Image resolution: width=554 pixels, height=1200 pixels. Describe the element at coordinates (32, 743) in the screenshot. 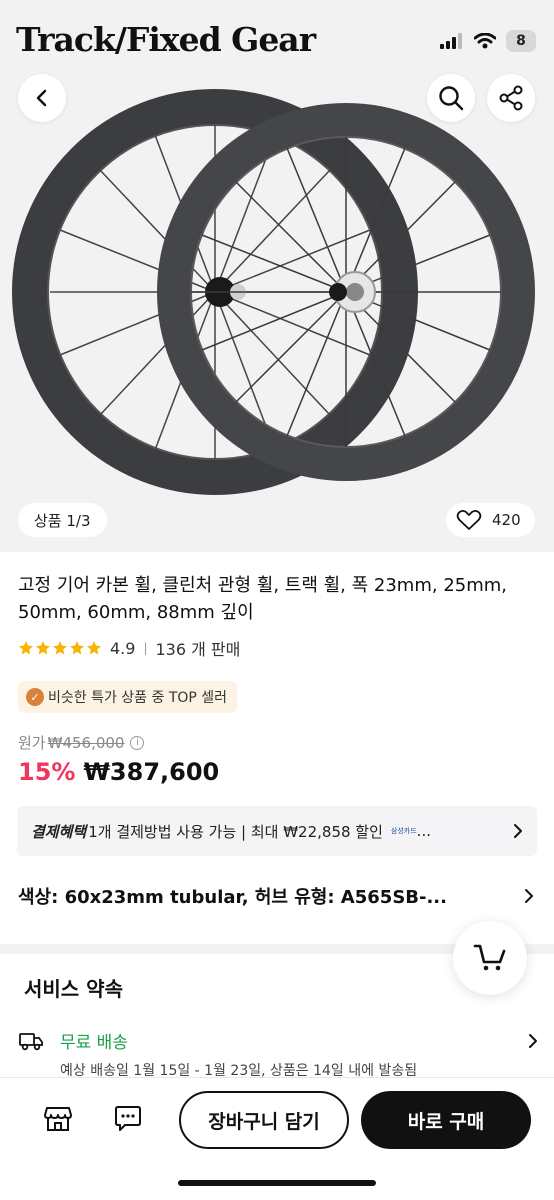

I see `original-price-label: 원가` at that location.